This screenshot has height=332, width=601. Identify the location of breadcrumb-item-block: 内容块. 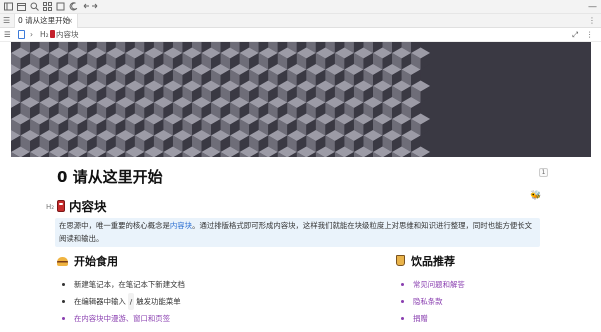
(64, 35).